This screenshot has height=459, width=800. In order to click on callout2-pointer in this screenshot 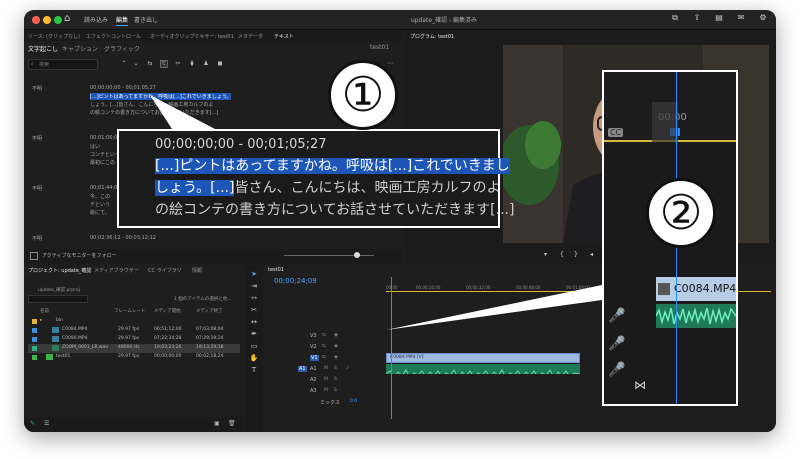, I will do `click(494, 307)`.